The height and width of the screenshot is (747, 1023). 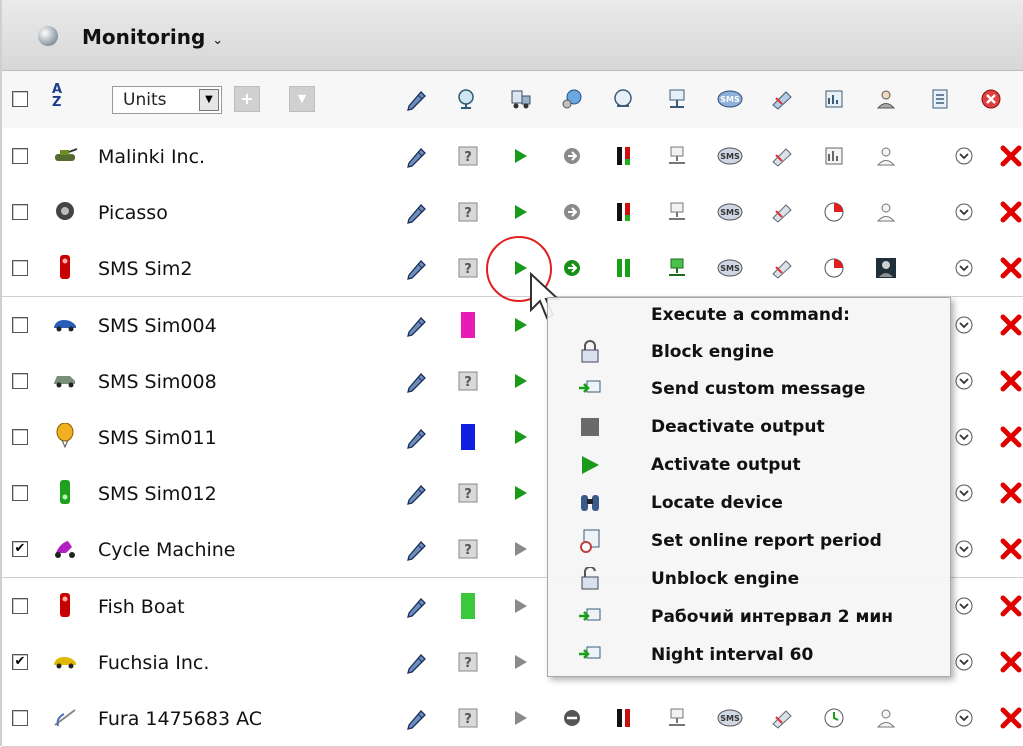 What do you see at coordinates (157, 326) in the screenshot?
I see `unit-name: SMS Sim004` at bounding box center [157, 326].